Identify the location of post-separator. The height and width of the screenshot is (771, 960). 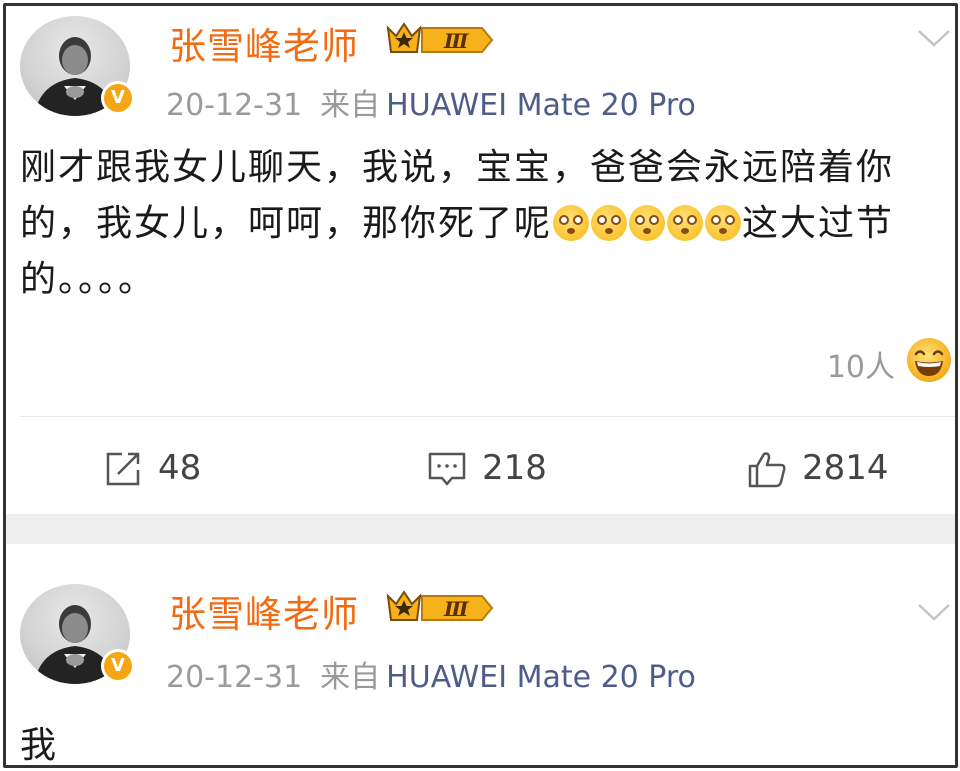
(480, 529).